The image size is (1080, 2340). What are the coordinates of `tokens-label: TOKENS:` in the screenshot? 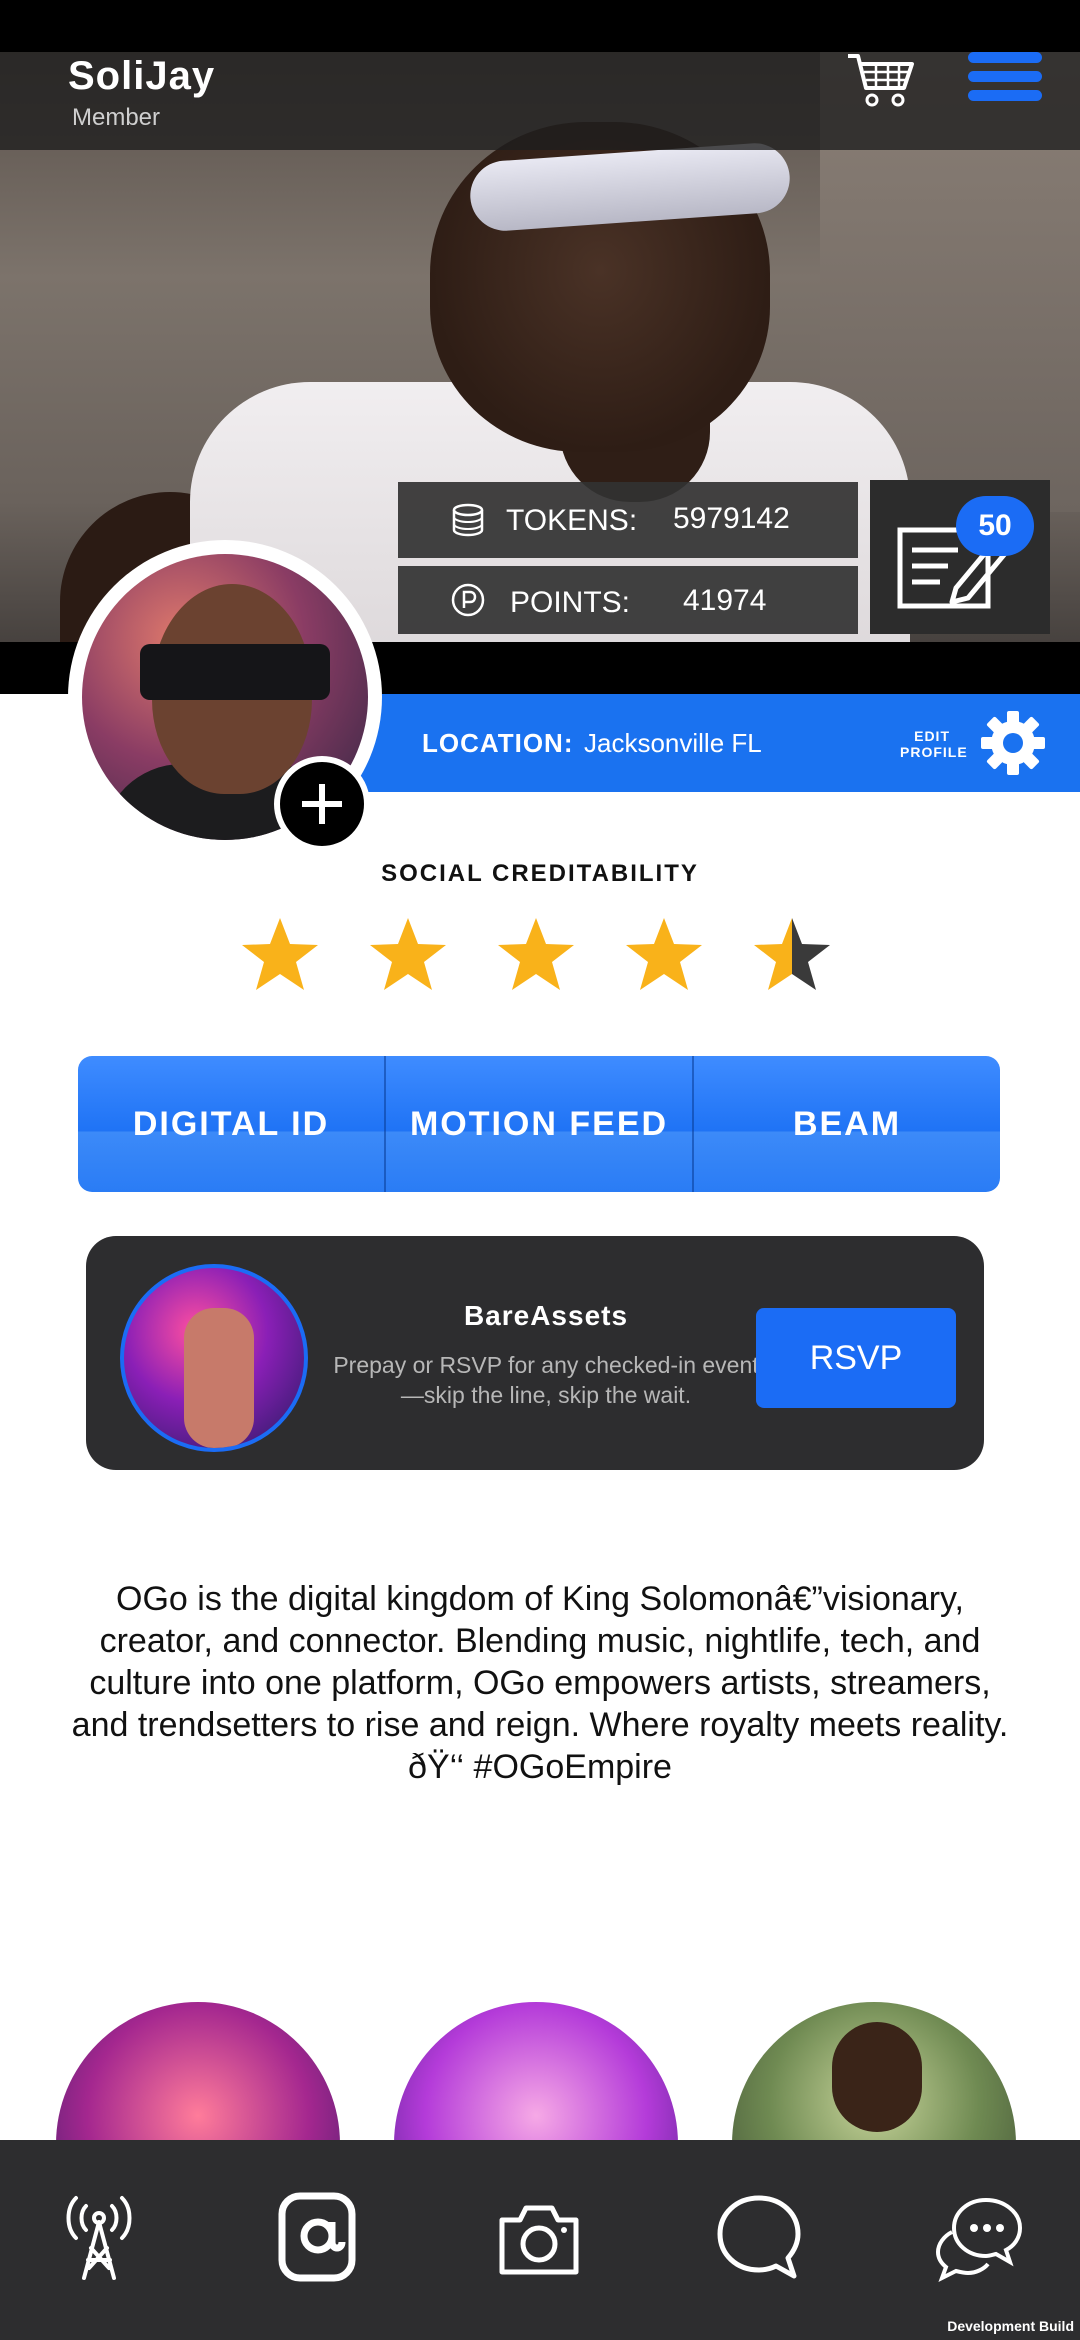 It's located at (572, 520).